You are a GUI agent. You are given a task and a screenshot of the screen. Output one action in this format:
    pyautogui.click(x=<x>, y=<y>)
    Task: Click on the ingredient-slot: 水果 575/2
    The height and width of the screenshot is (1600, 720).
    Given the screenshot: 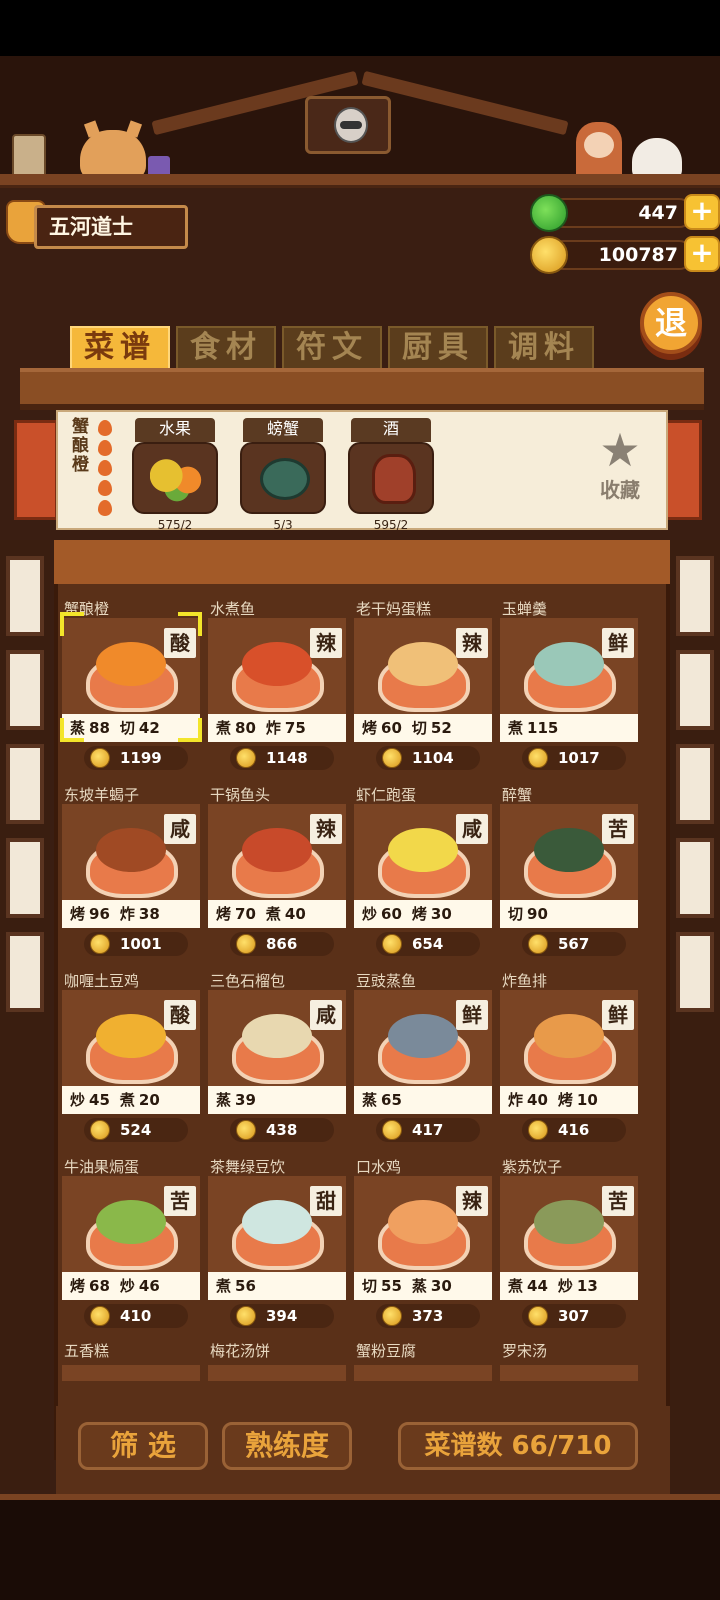 What is the action you would take?
    pyautogui.click(x=175, y=478)
    